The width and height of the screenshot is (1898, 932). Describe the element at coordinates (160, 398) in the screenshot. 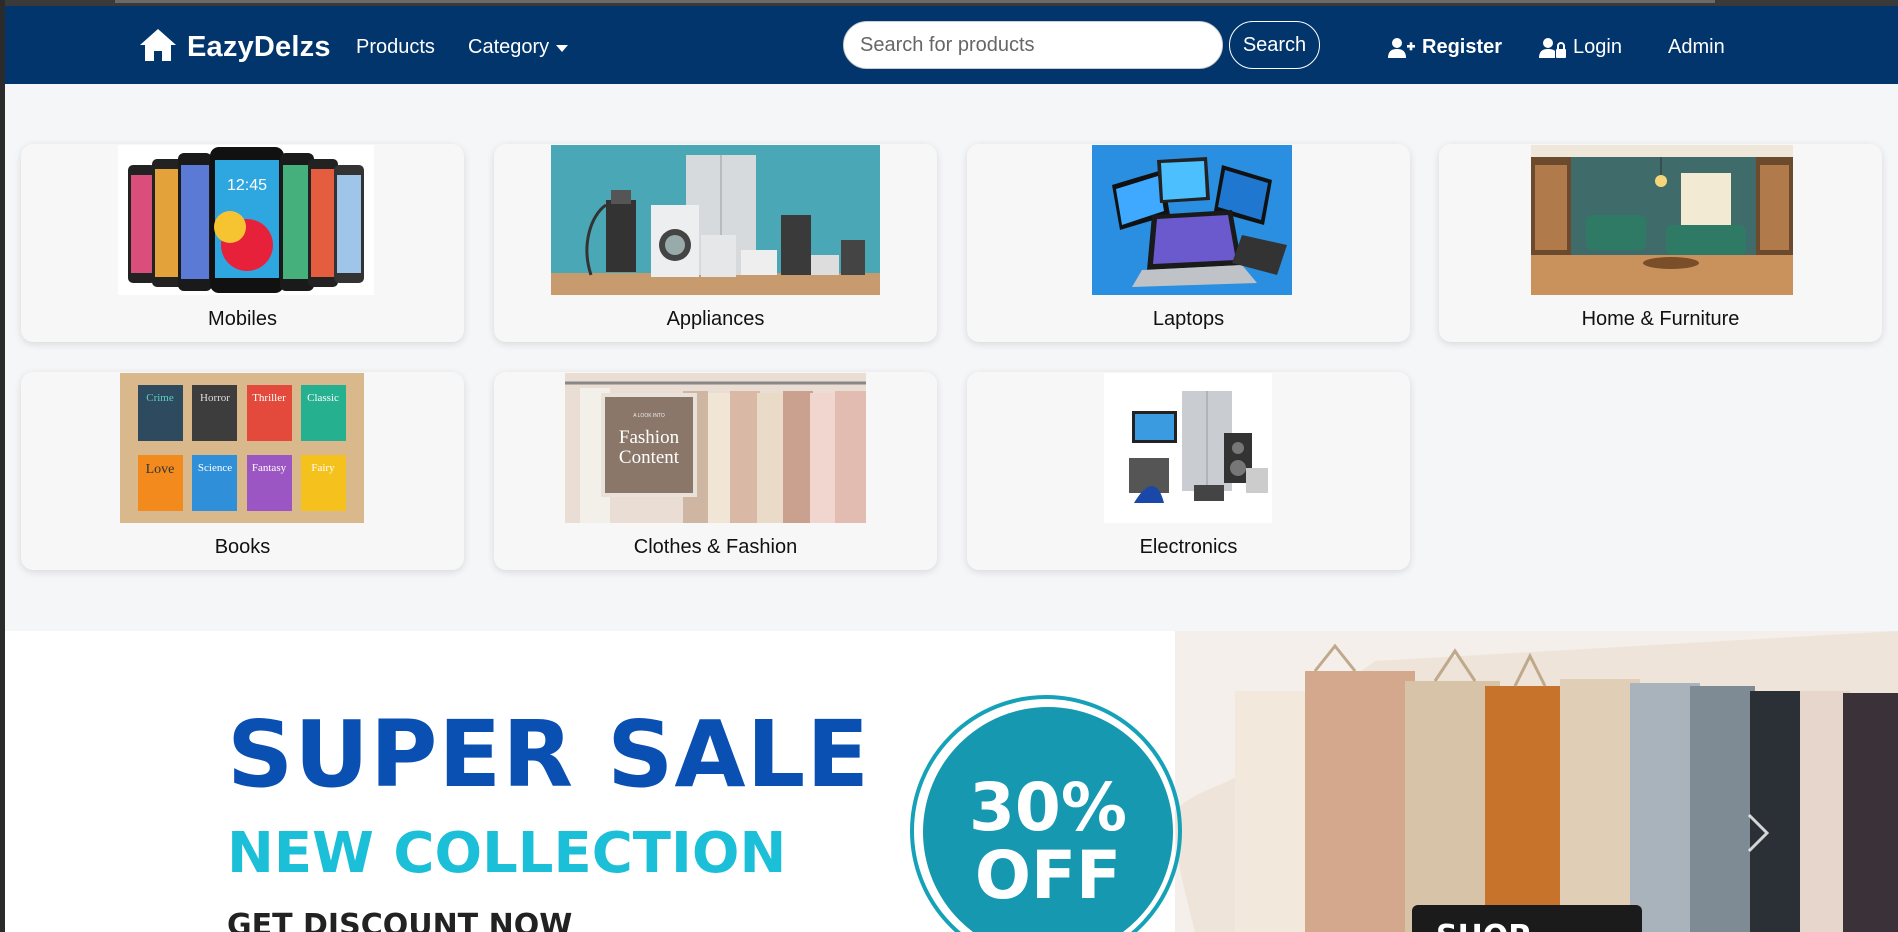

I see `book-tile-text: Crime` at that location.